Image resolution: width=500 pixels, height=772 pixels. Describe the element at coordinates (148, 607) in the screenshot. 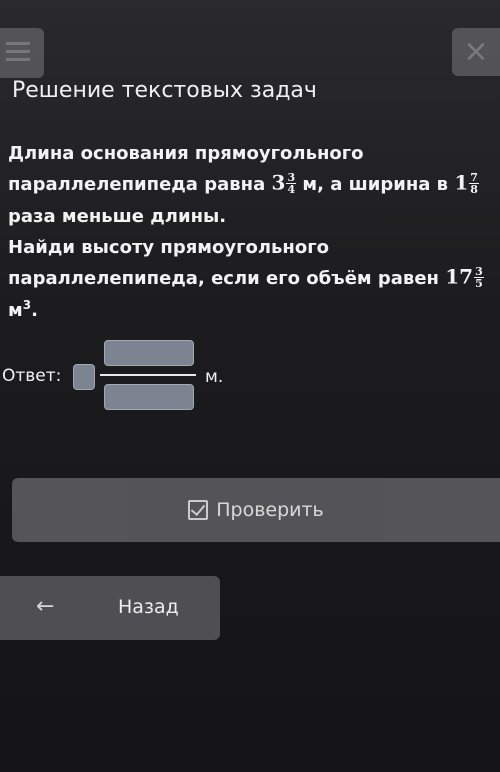

I see `back-button-label: Назад` at that location.